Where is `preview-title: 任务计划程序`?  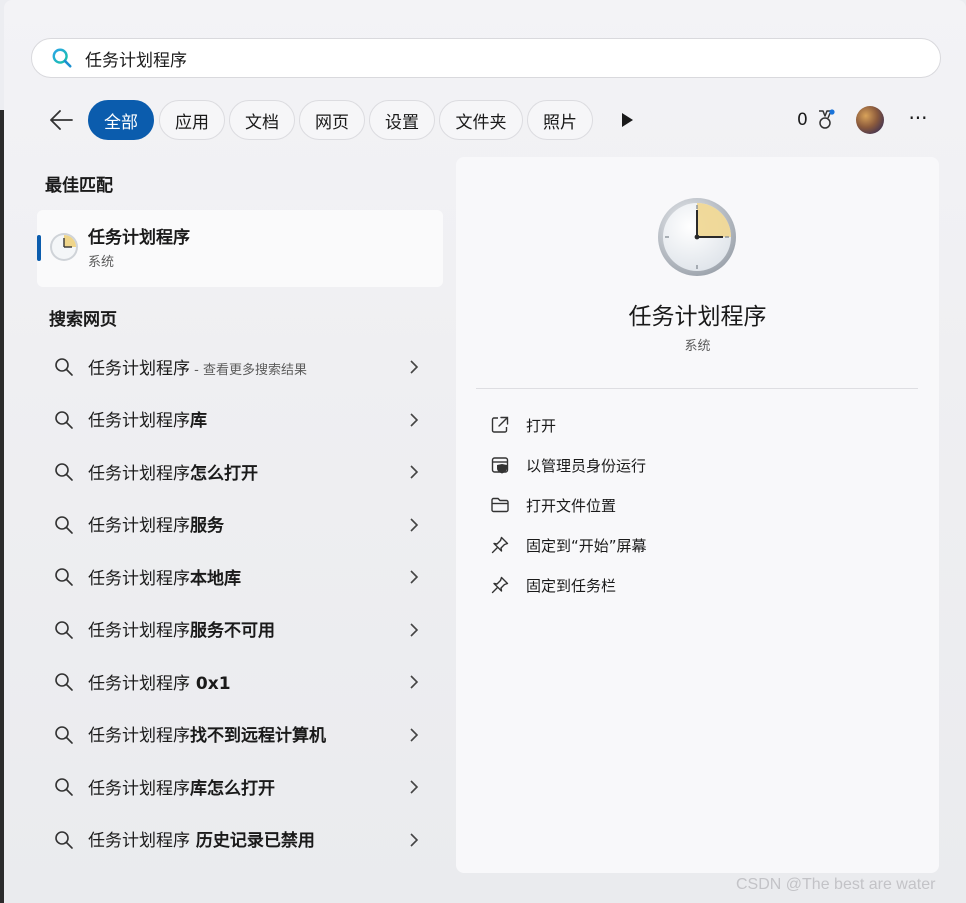
preview-title: 任务计划程序 is located at coordinates (697, 317).